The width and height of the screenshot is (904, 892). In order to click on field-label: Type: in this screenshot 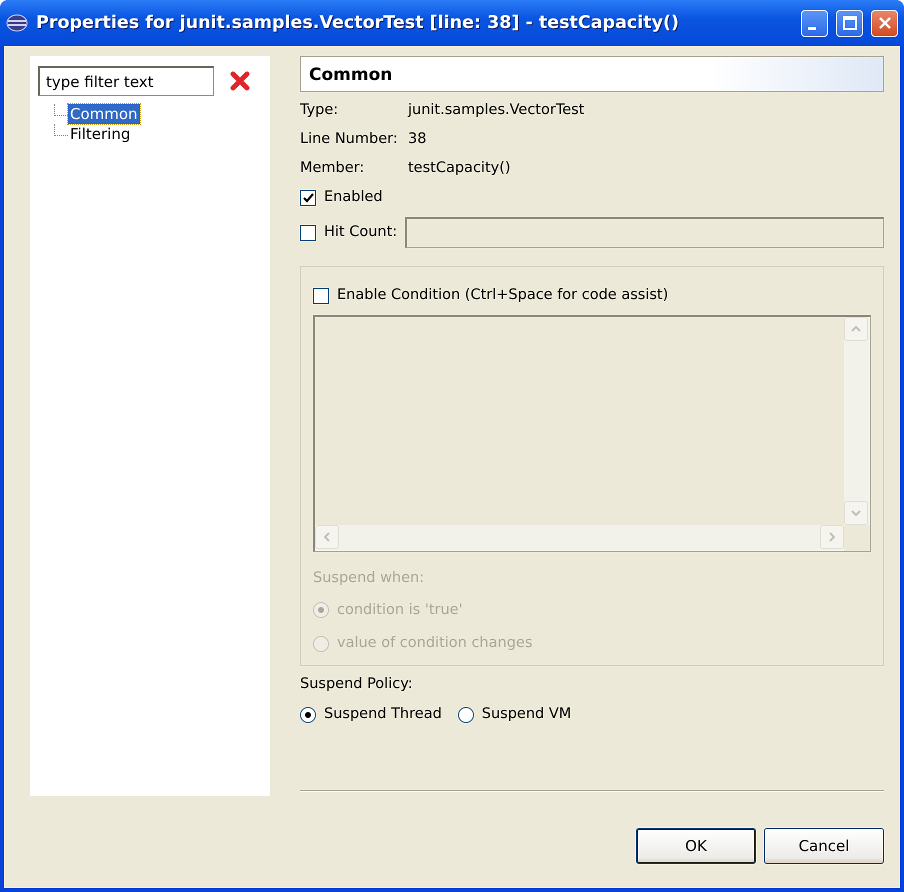, I will do `click(320, 110)`.